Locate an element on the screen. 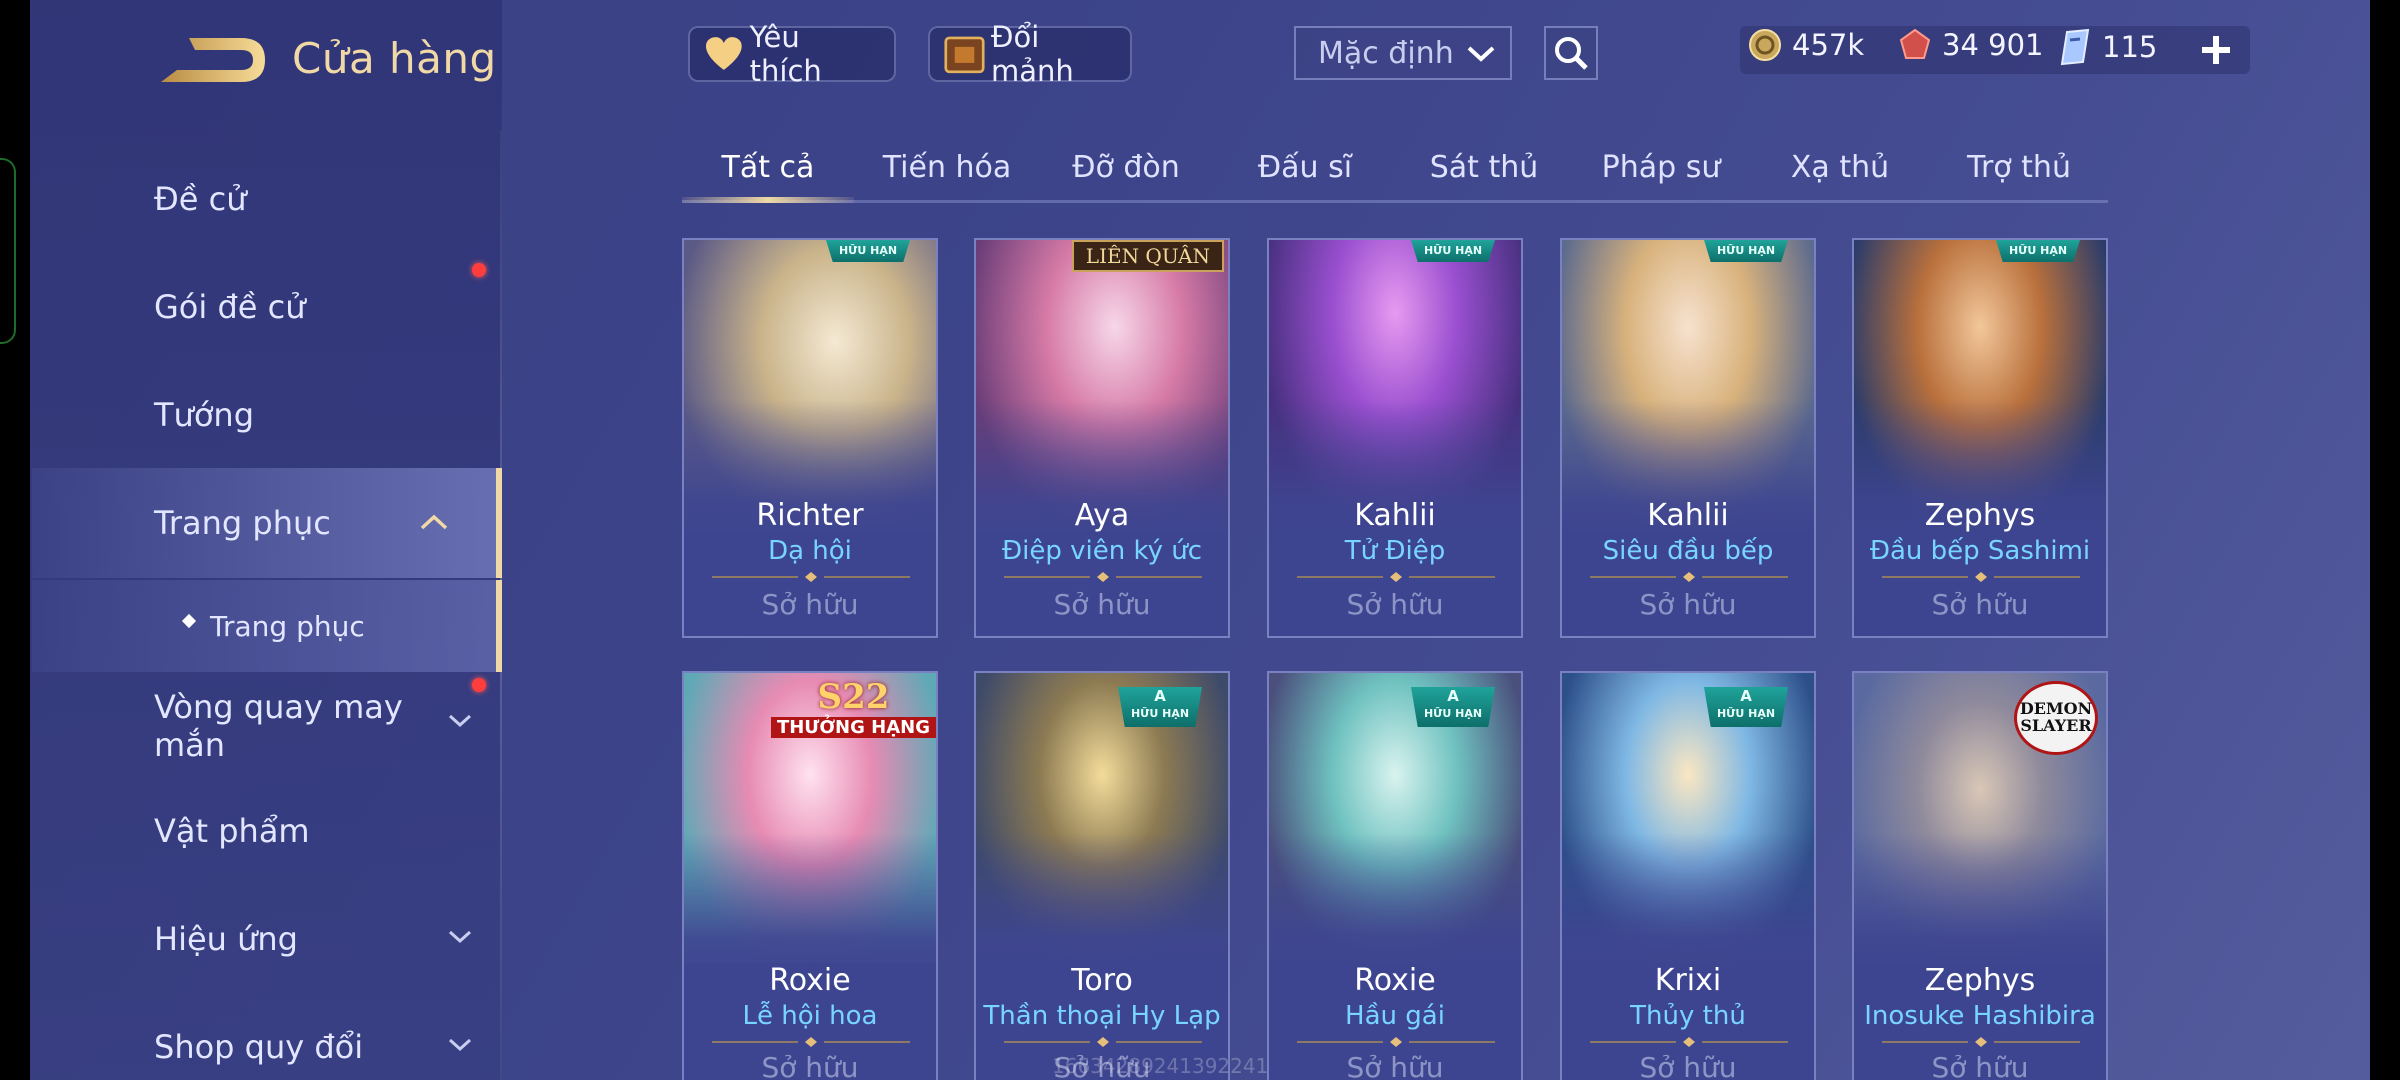 The image size is (2400, 1080). sidebar-item-featured: Đề cử is located at coordinates (313, 199).